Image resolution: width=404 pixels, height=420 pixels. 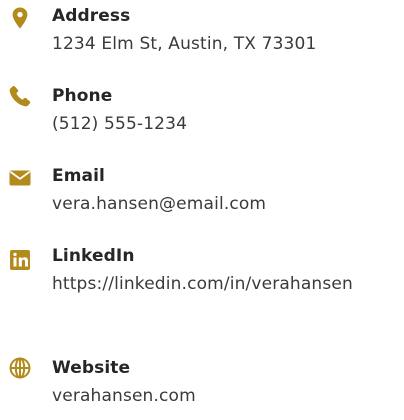 I want to click on globe-icon, so click(x=20, y=368).